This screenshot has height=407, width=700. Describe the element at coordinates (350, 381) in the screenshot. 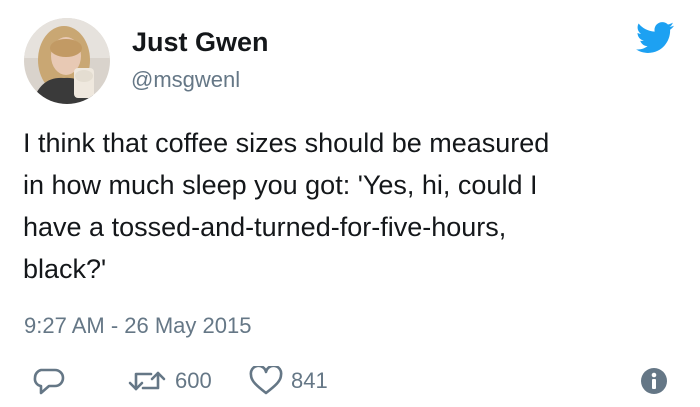

I see `tweet-actions: 600 841` at that location.